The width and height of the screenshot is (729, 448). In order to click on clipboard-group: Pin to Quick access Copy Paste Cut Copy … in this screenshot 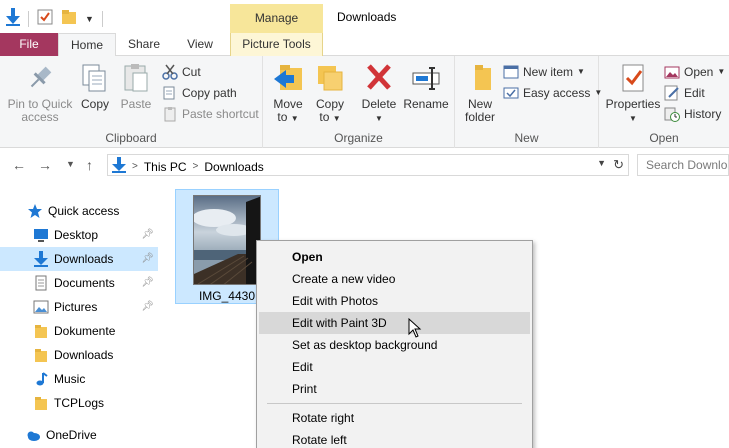, I will do `click(131, 102)`.